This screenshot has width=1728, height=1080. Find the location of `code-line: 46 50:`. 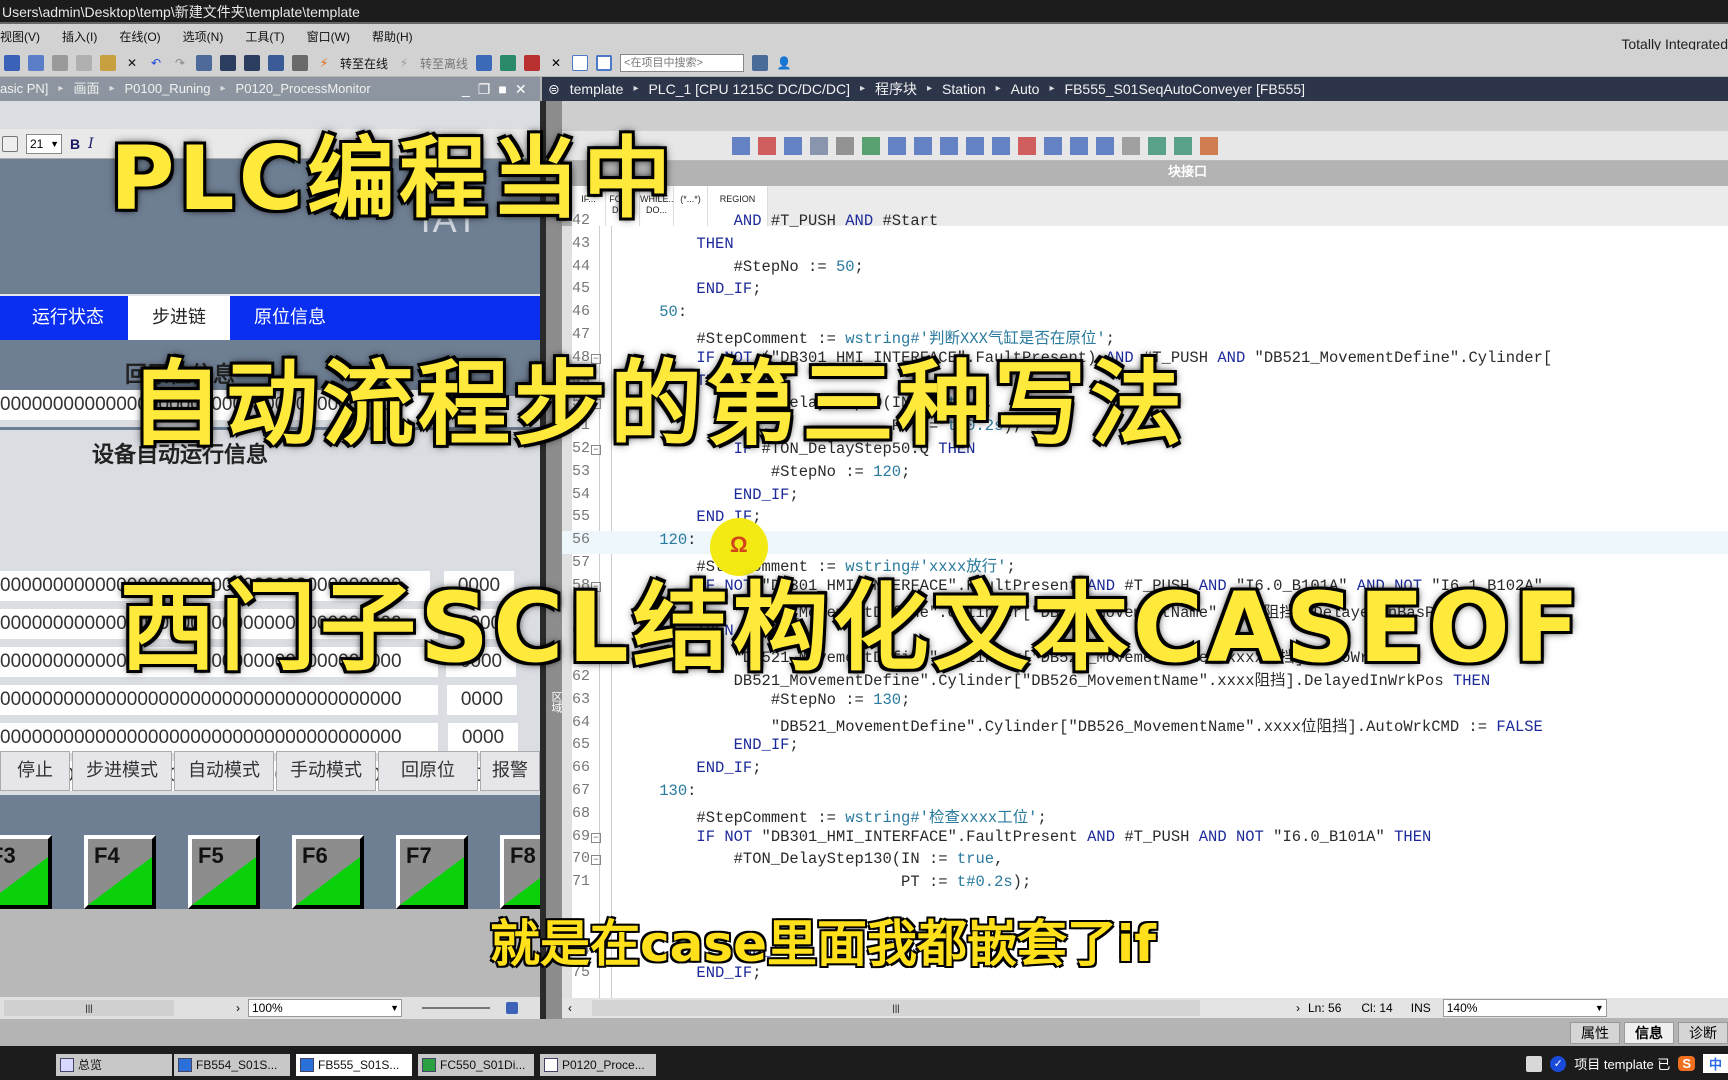

code-line: 46 50: is located at coordinates (1145, 314).